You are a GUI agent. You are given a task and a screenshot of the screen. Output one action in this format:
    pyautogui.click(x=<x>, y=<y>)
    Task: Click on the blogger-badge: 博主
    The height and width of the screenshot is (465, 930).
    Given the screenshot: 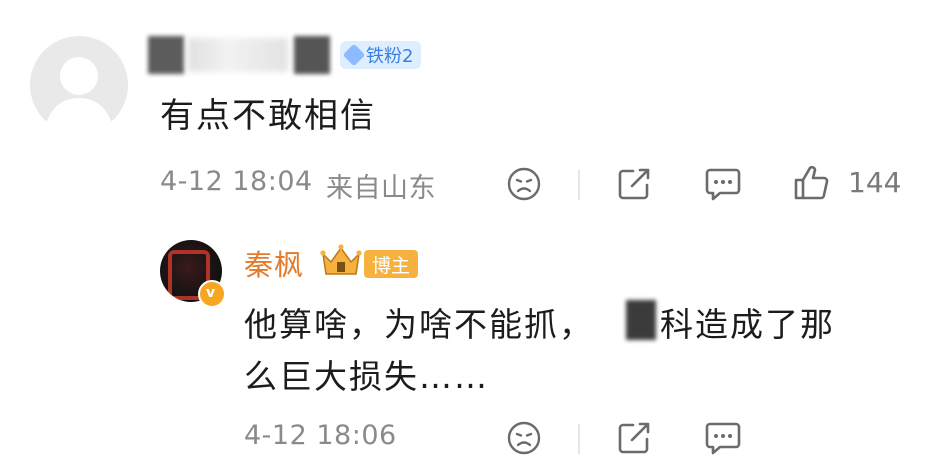 What is the action you would take?
    pyautogui.click(x=391, y=264)
    